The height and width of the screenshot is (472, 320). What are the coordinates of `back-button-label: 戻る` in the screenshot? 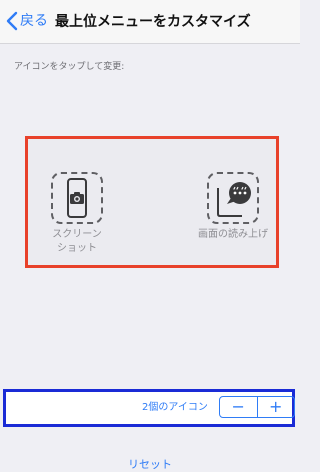 It's located at (34, 21).